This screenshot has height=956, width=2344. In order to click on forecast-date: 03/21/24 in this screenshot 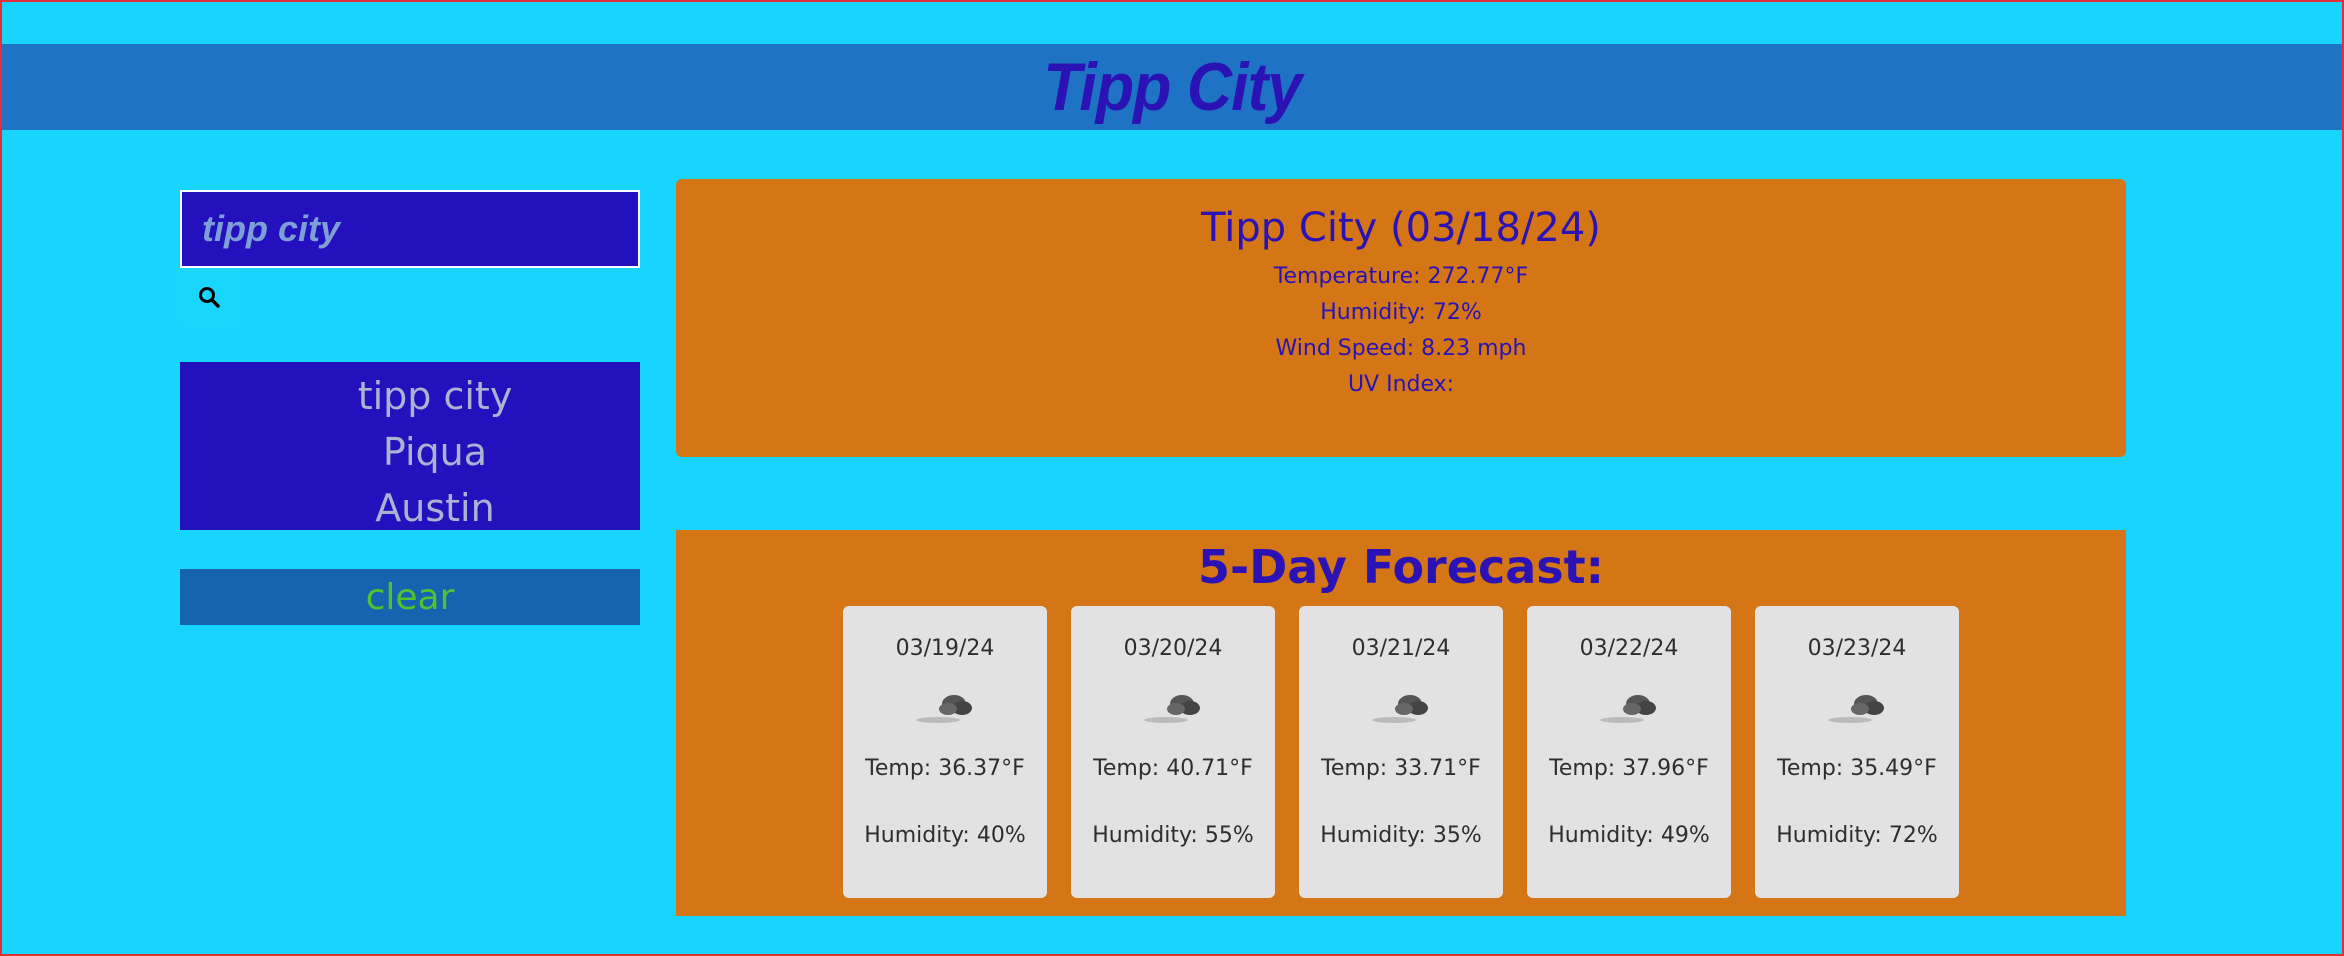, I will do `click(1401, 648)`.